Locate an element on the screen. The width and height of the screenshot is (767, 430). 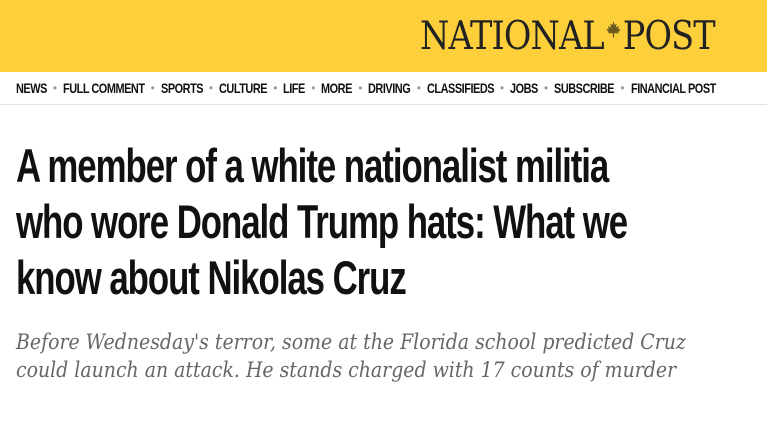
national-post-logo: NATIONAL POST is located at coordinates (568, 36).